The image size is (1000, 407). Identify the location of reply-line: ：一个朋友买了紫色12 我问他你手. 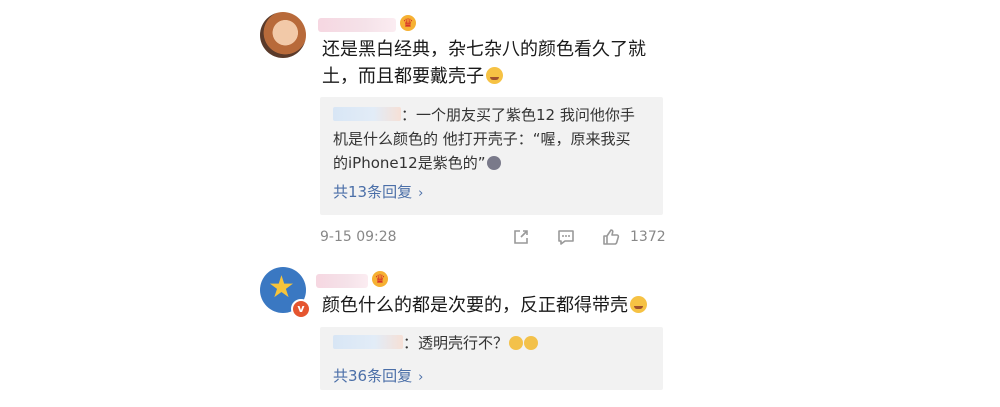
(493, 115).